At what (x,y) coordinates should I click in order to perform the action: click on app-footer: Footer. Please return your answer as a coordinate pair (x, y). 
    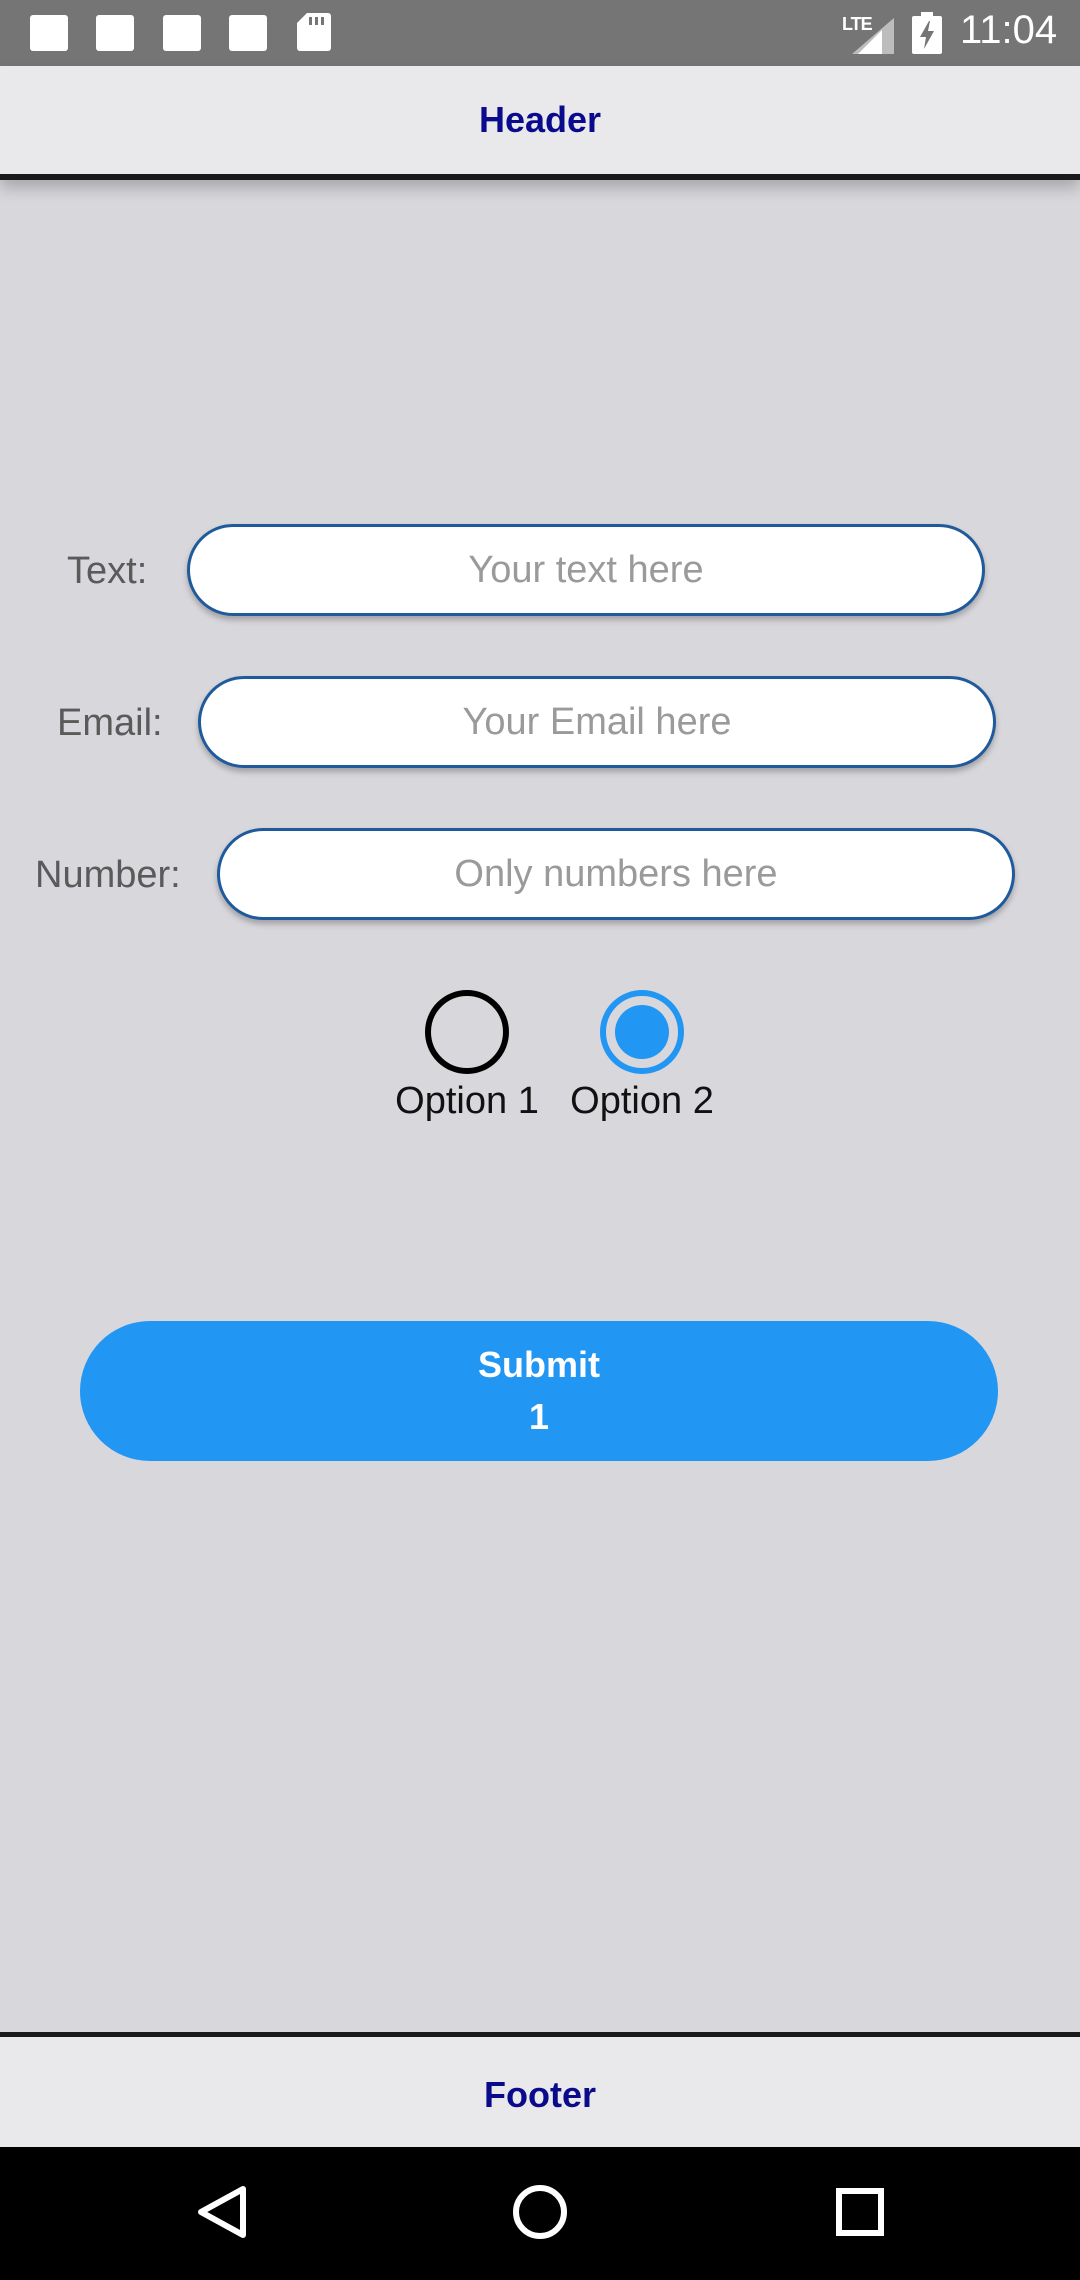
    Looking at the image, I should click on (540, 2092).